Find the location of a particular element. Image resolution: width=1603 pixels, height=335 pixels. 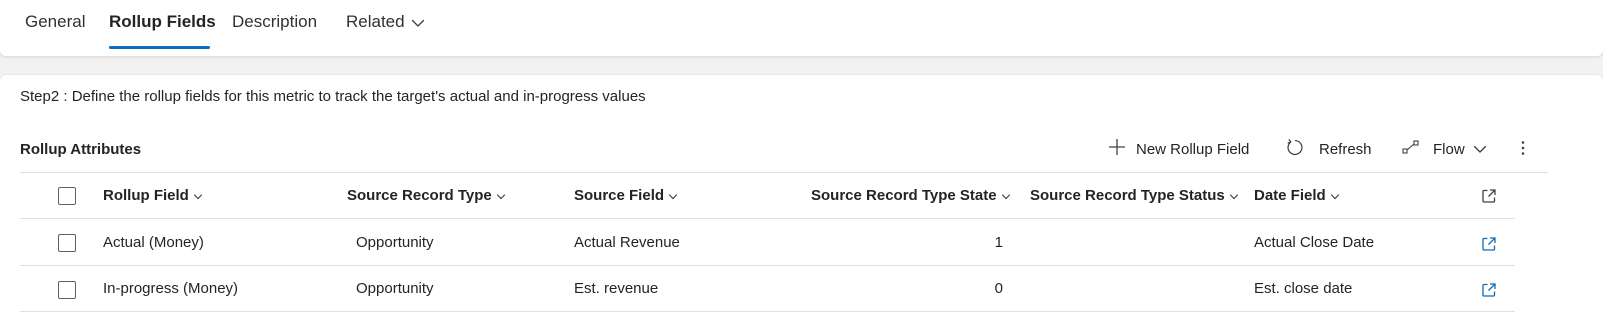

flow-menu-button: Flow is located at coordinates (1451, 149).